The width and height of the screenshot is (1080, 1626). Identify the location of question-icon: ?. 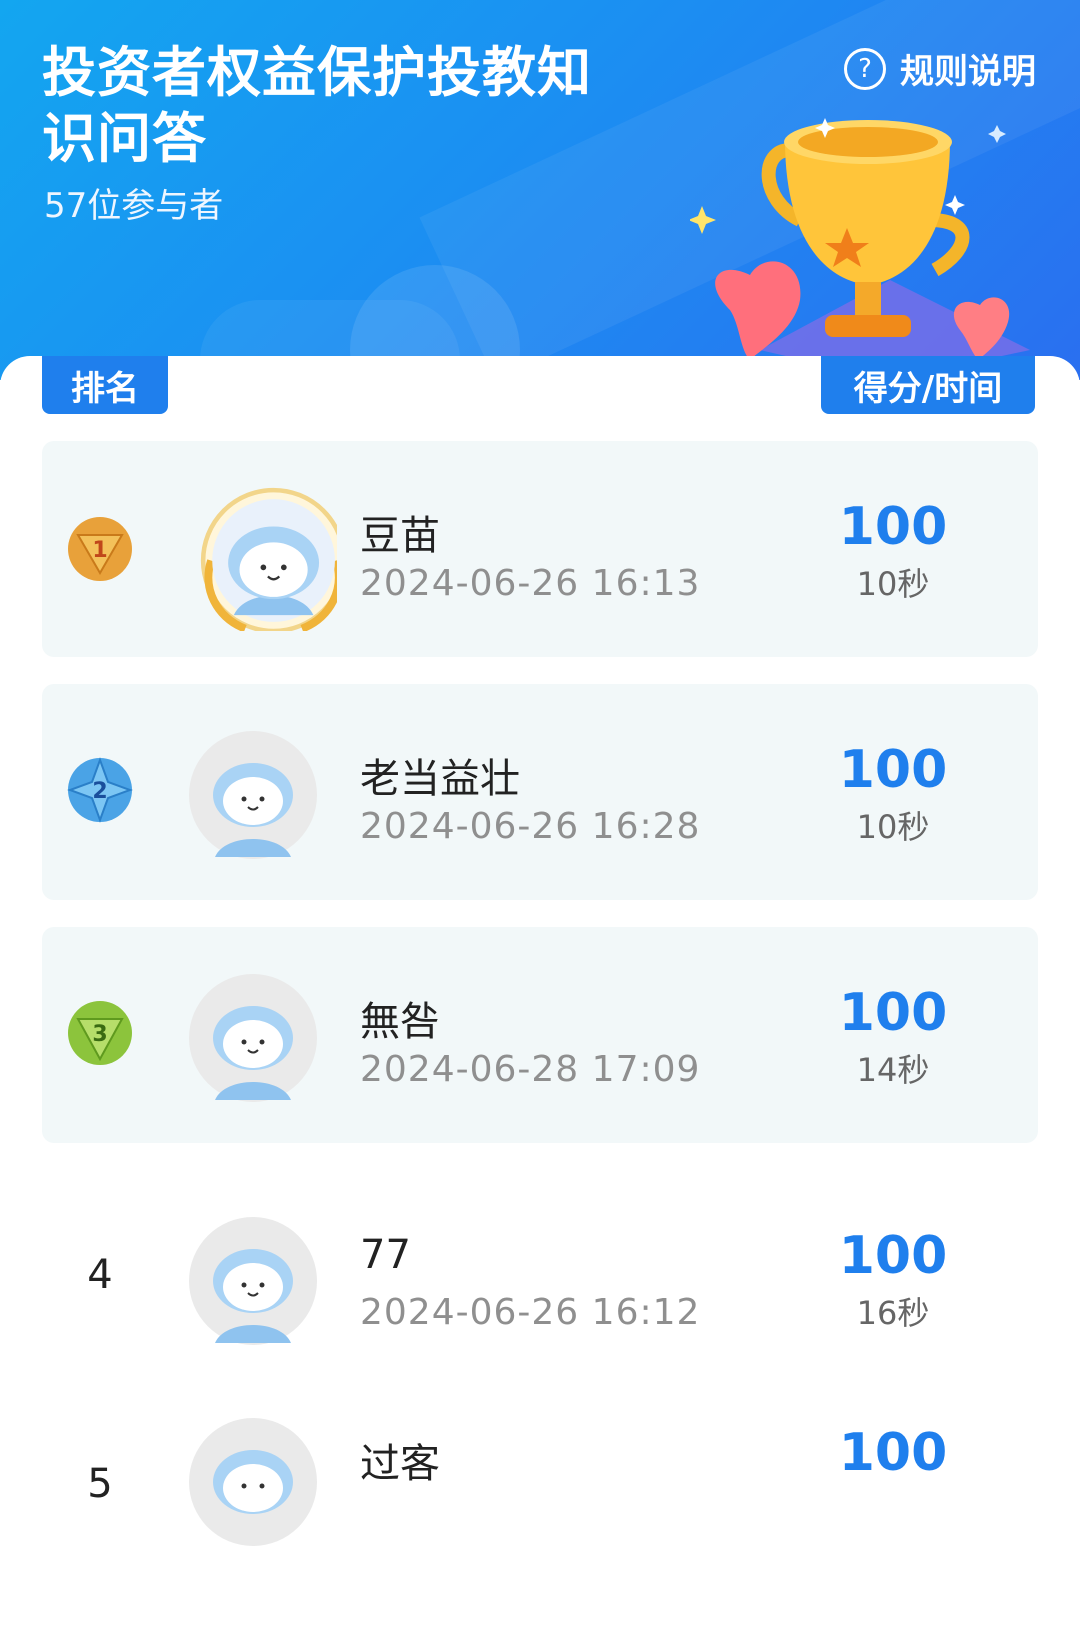
(865, 68).